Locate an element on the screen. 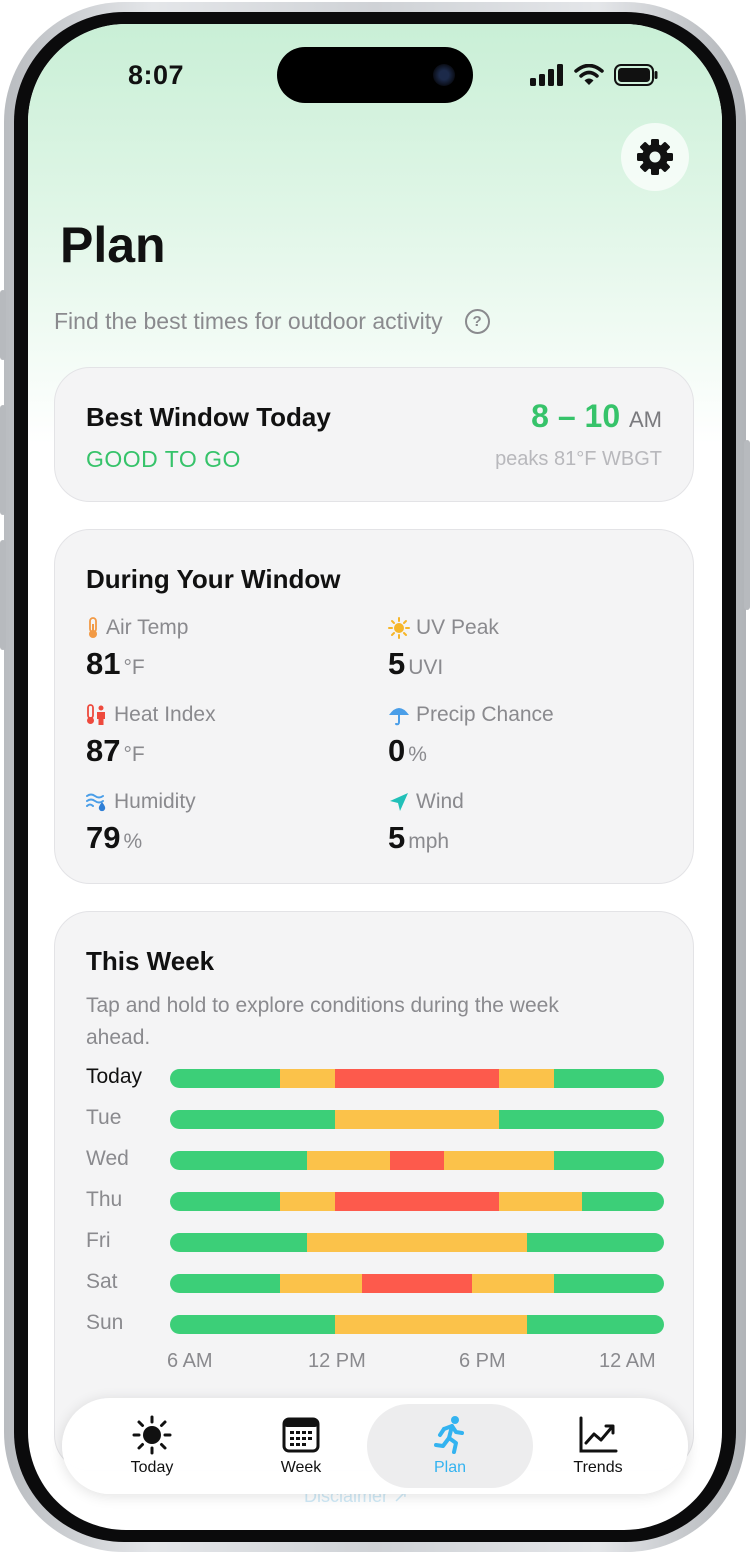  subtitle-text: Find the best times for outdoor activity is located at coordinates (248, 321).